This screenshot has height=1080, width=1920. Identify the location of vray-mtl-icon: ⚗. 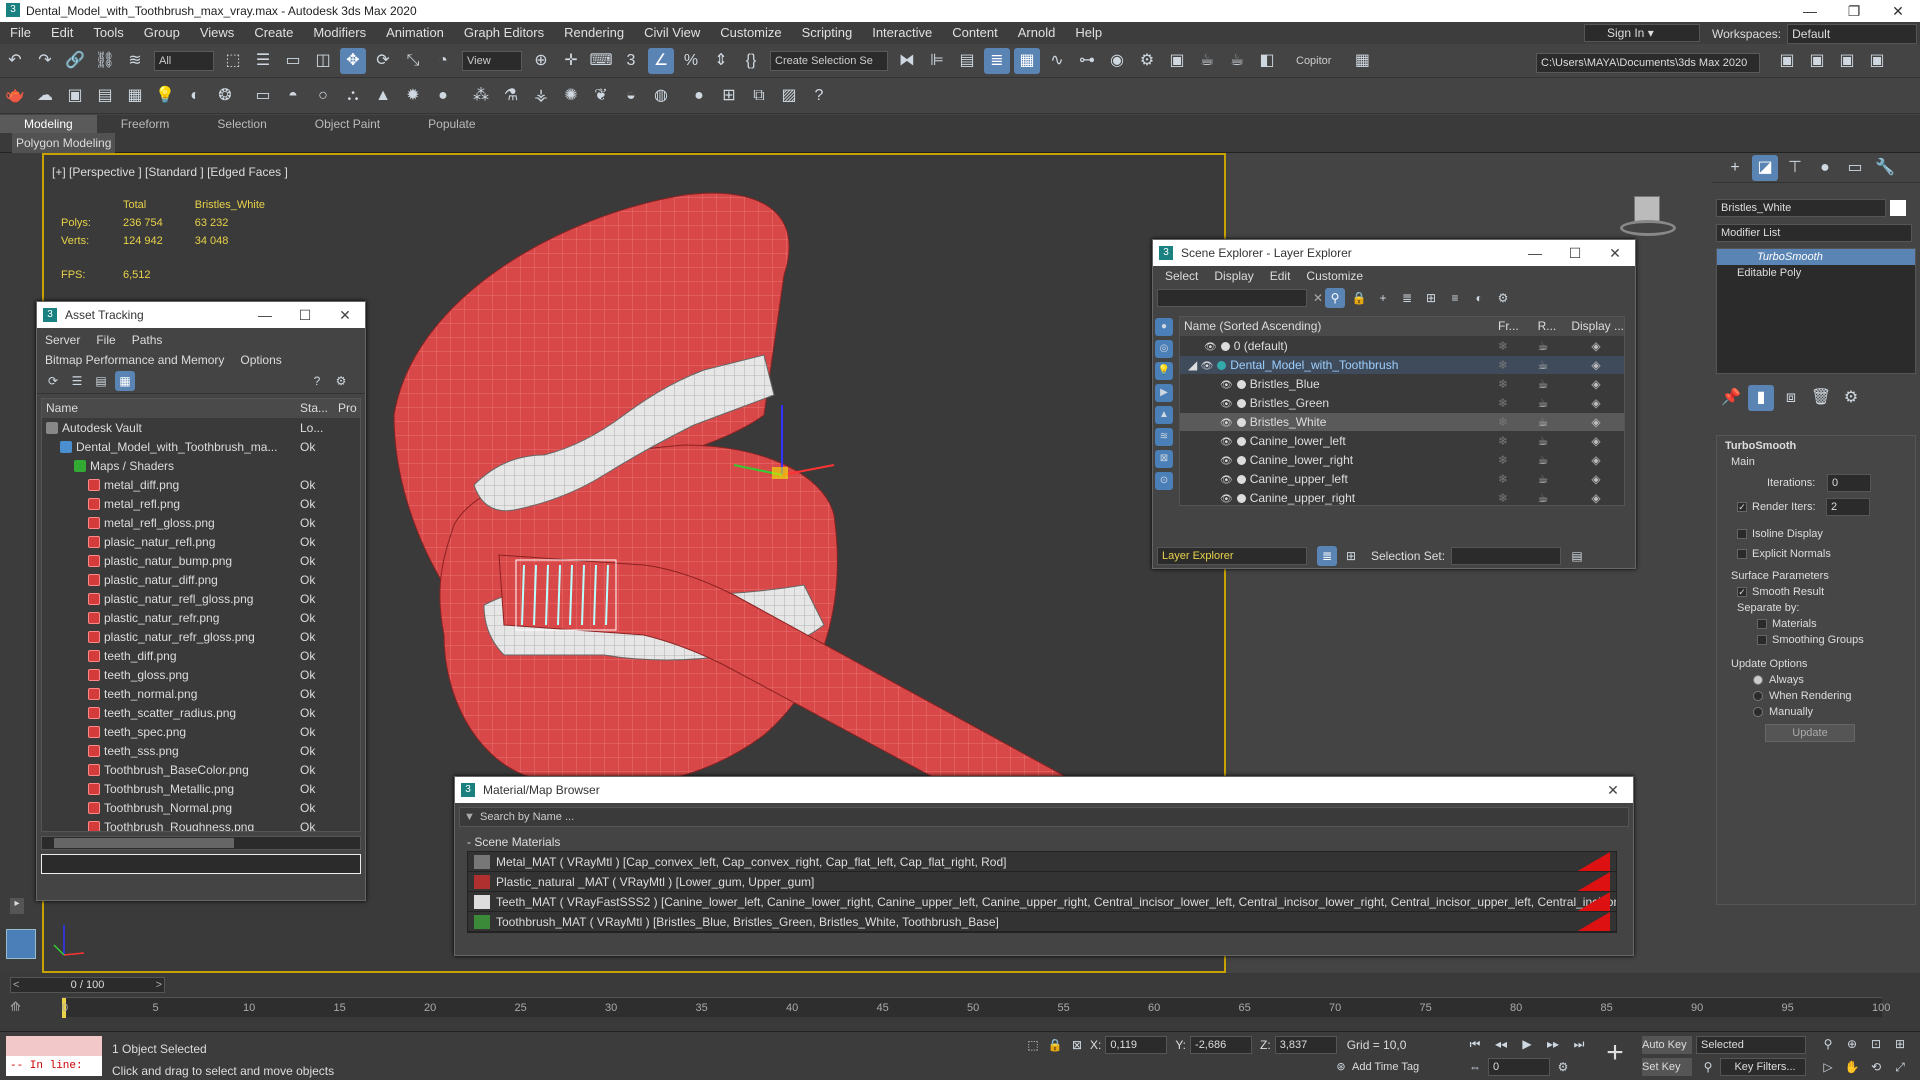
(511, 96).